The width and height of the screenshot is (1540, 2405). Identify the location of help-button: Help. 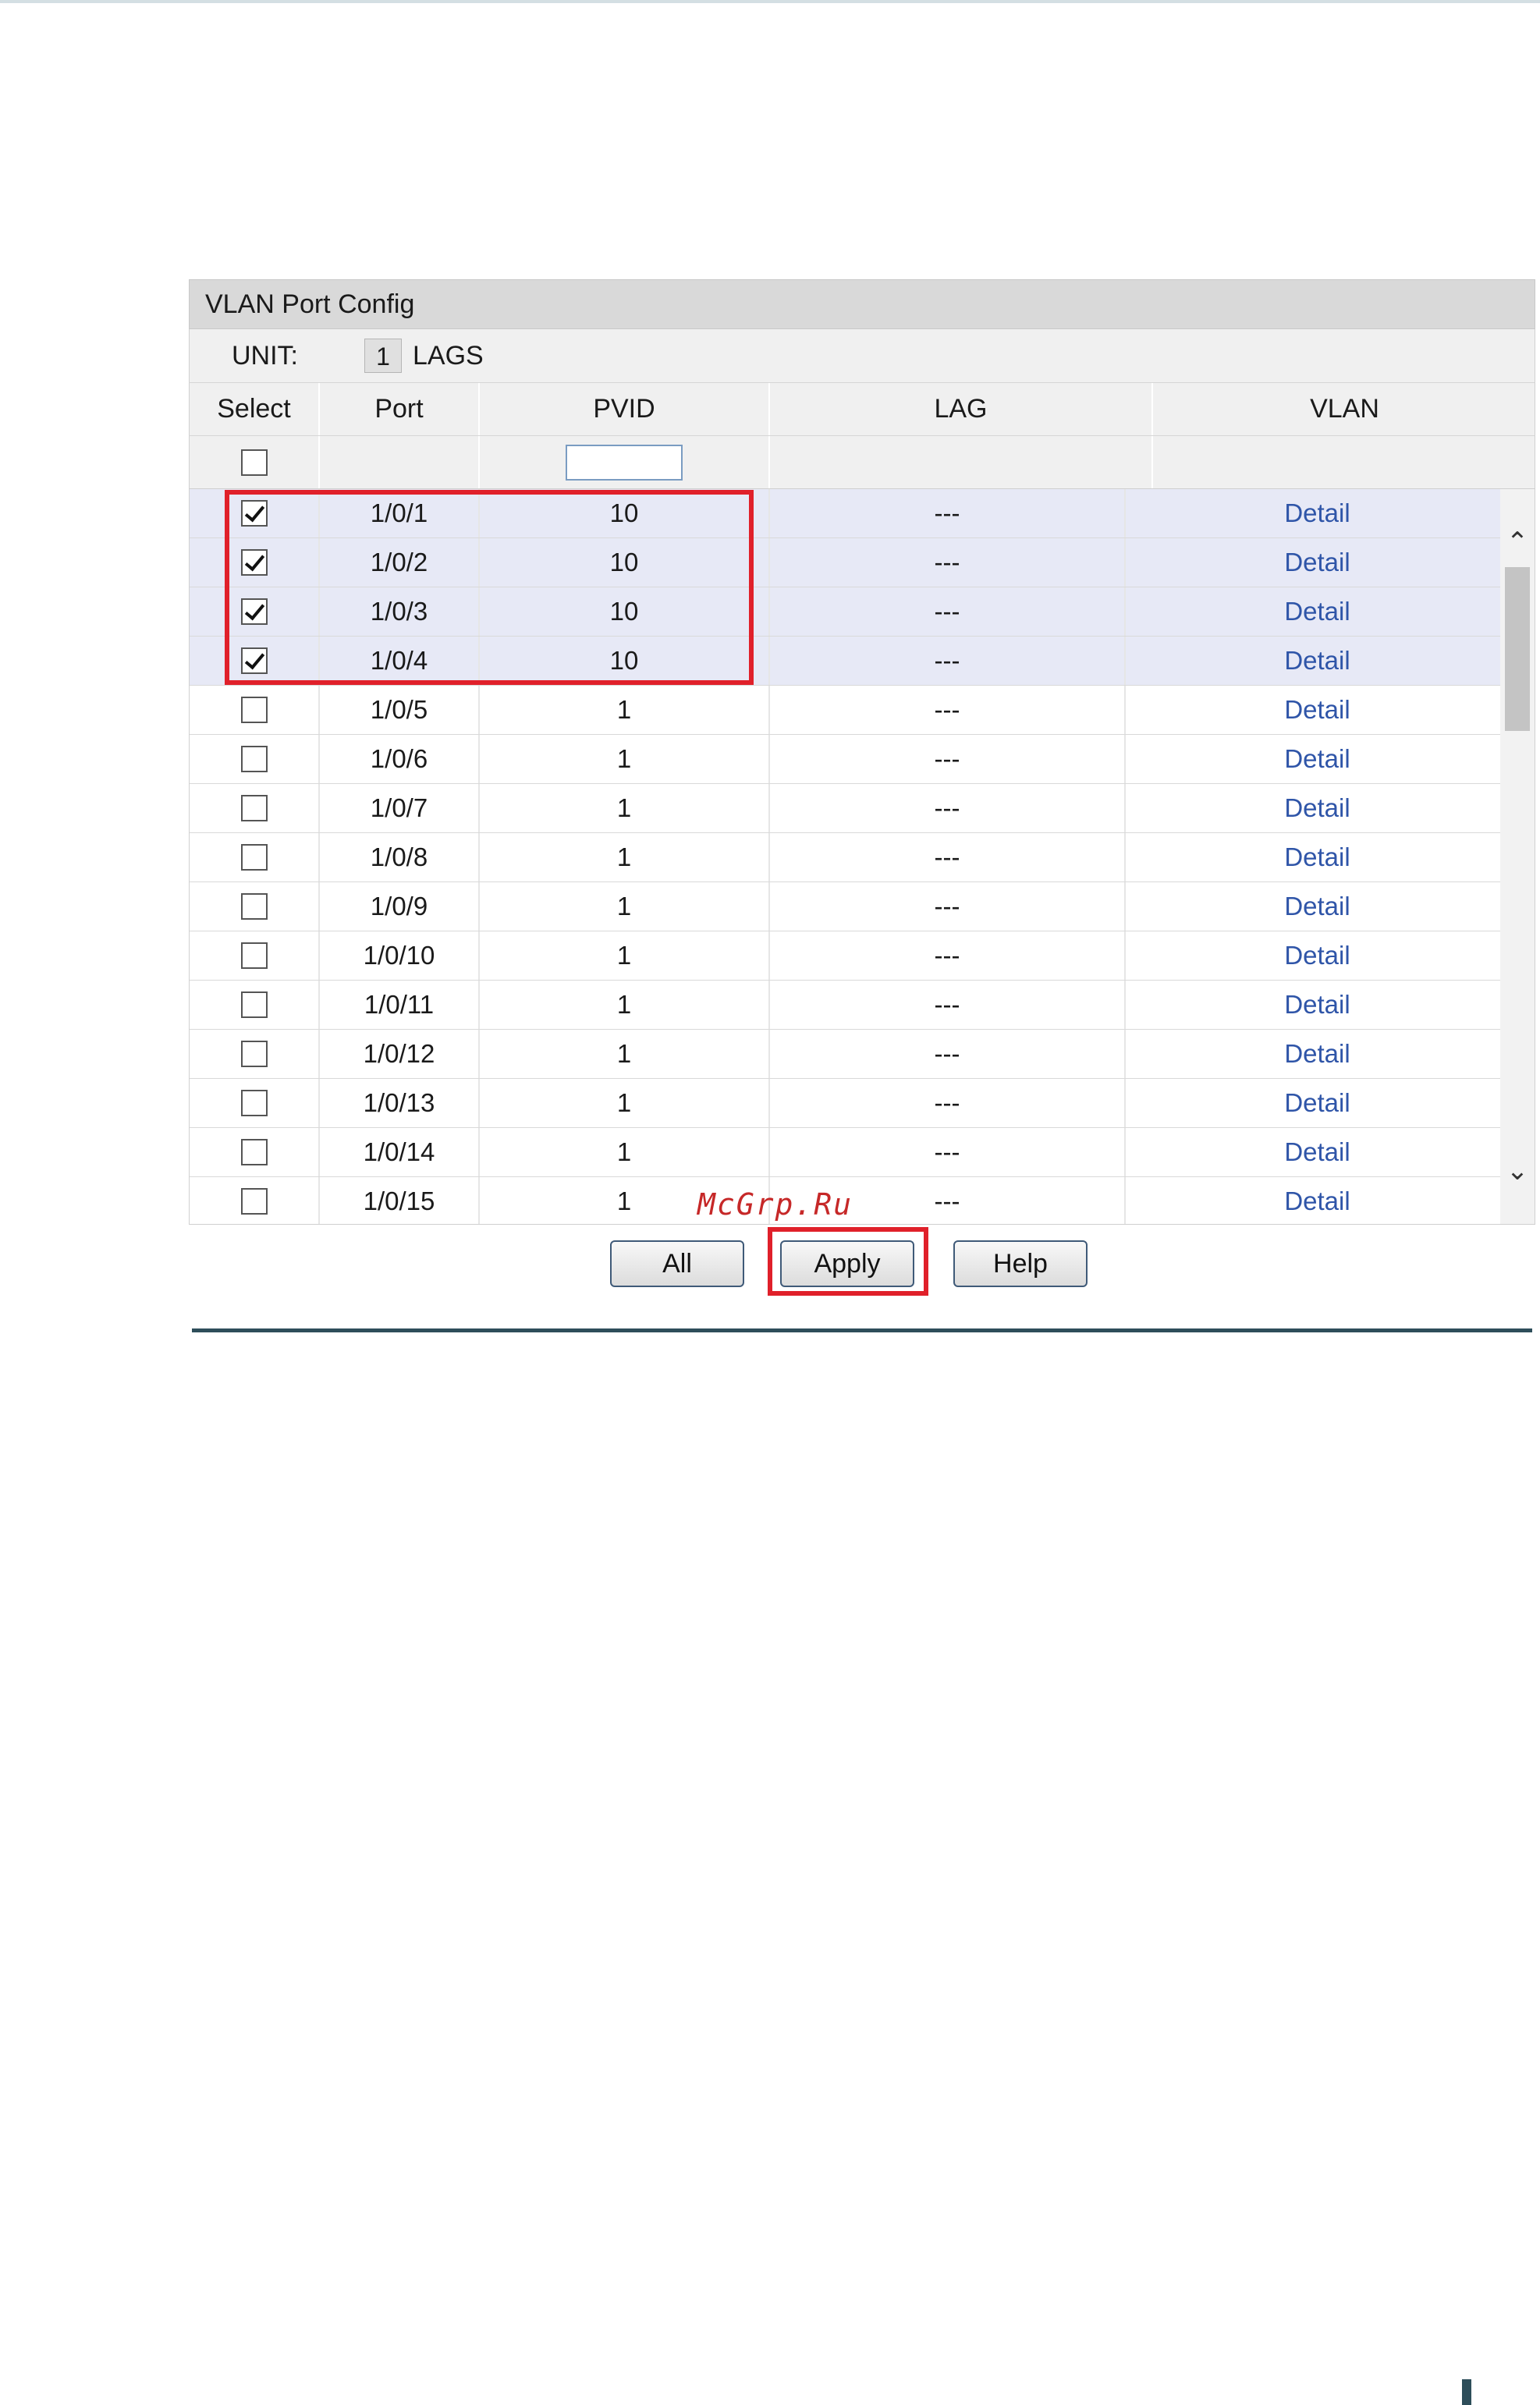
(1020, 1263).